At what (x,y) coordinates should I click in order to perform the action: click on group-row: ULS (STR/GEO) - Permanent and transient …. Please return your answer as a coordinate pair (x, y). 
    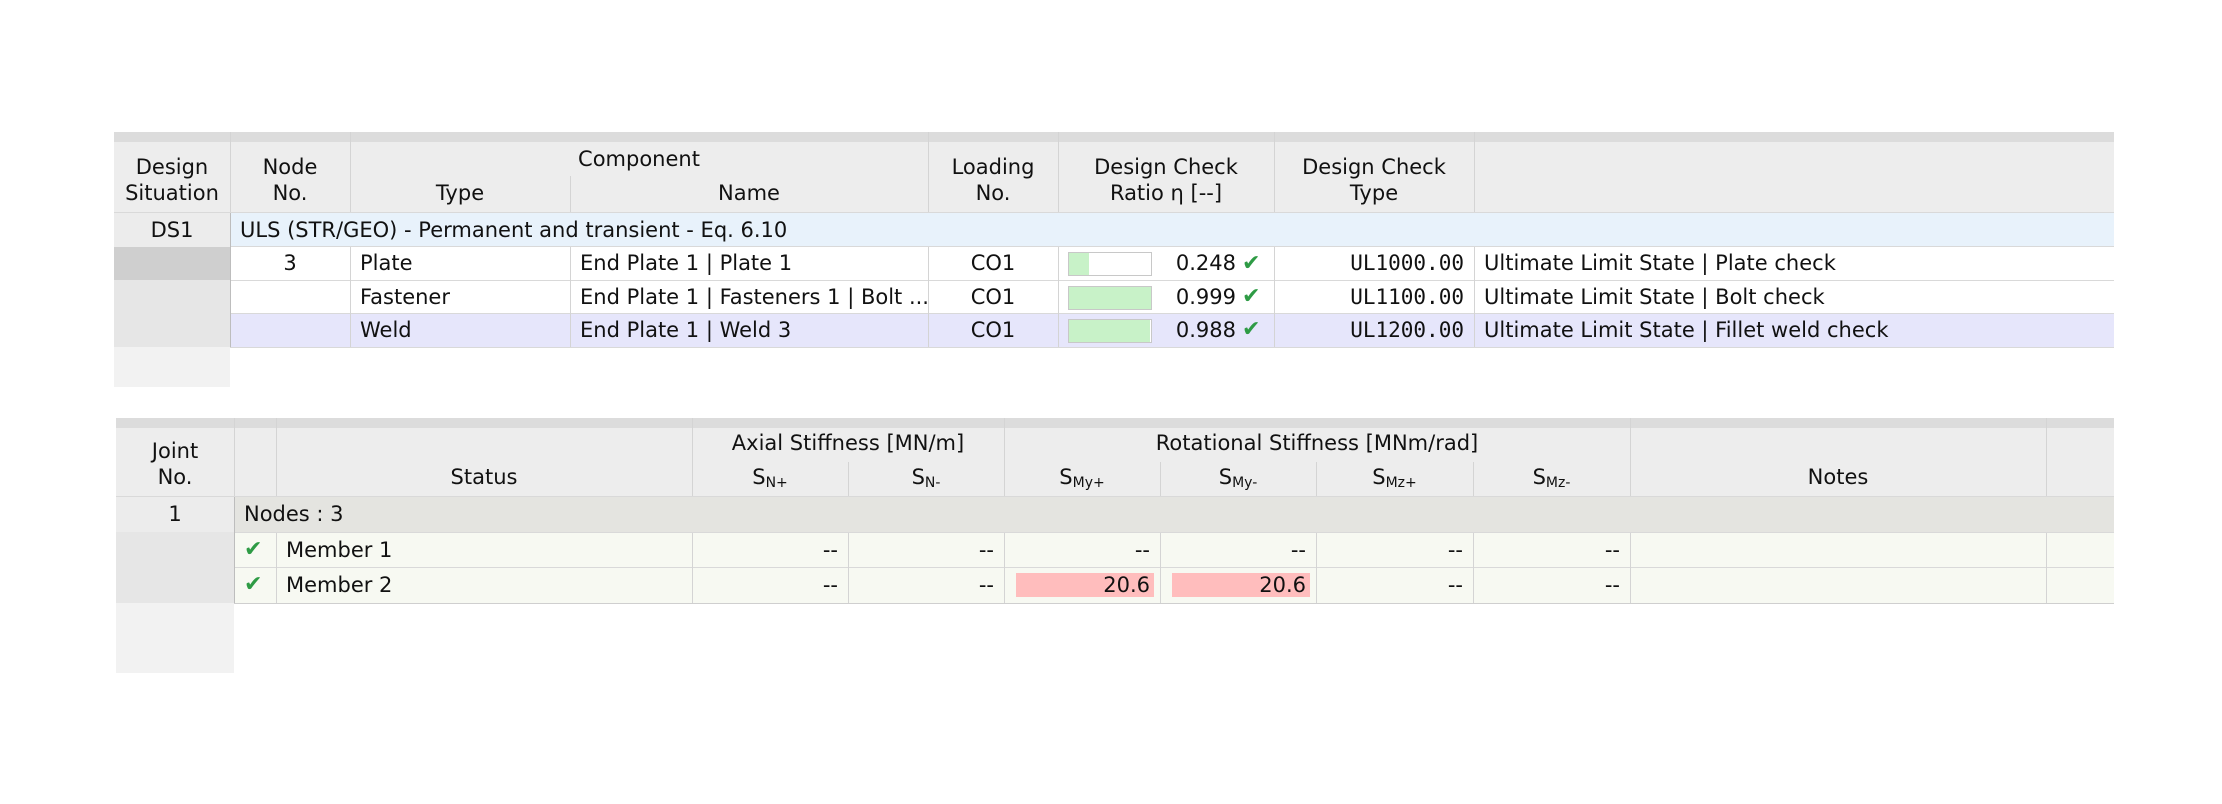
    Looking at the image, I should click on (1172, 230).